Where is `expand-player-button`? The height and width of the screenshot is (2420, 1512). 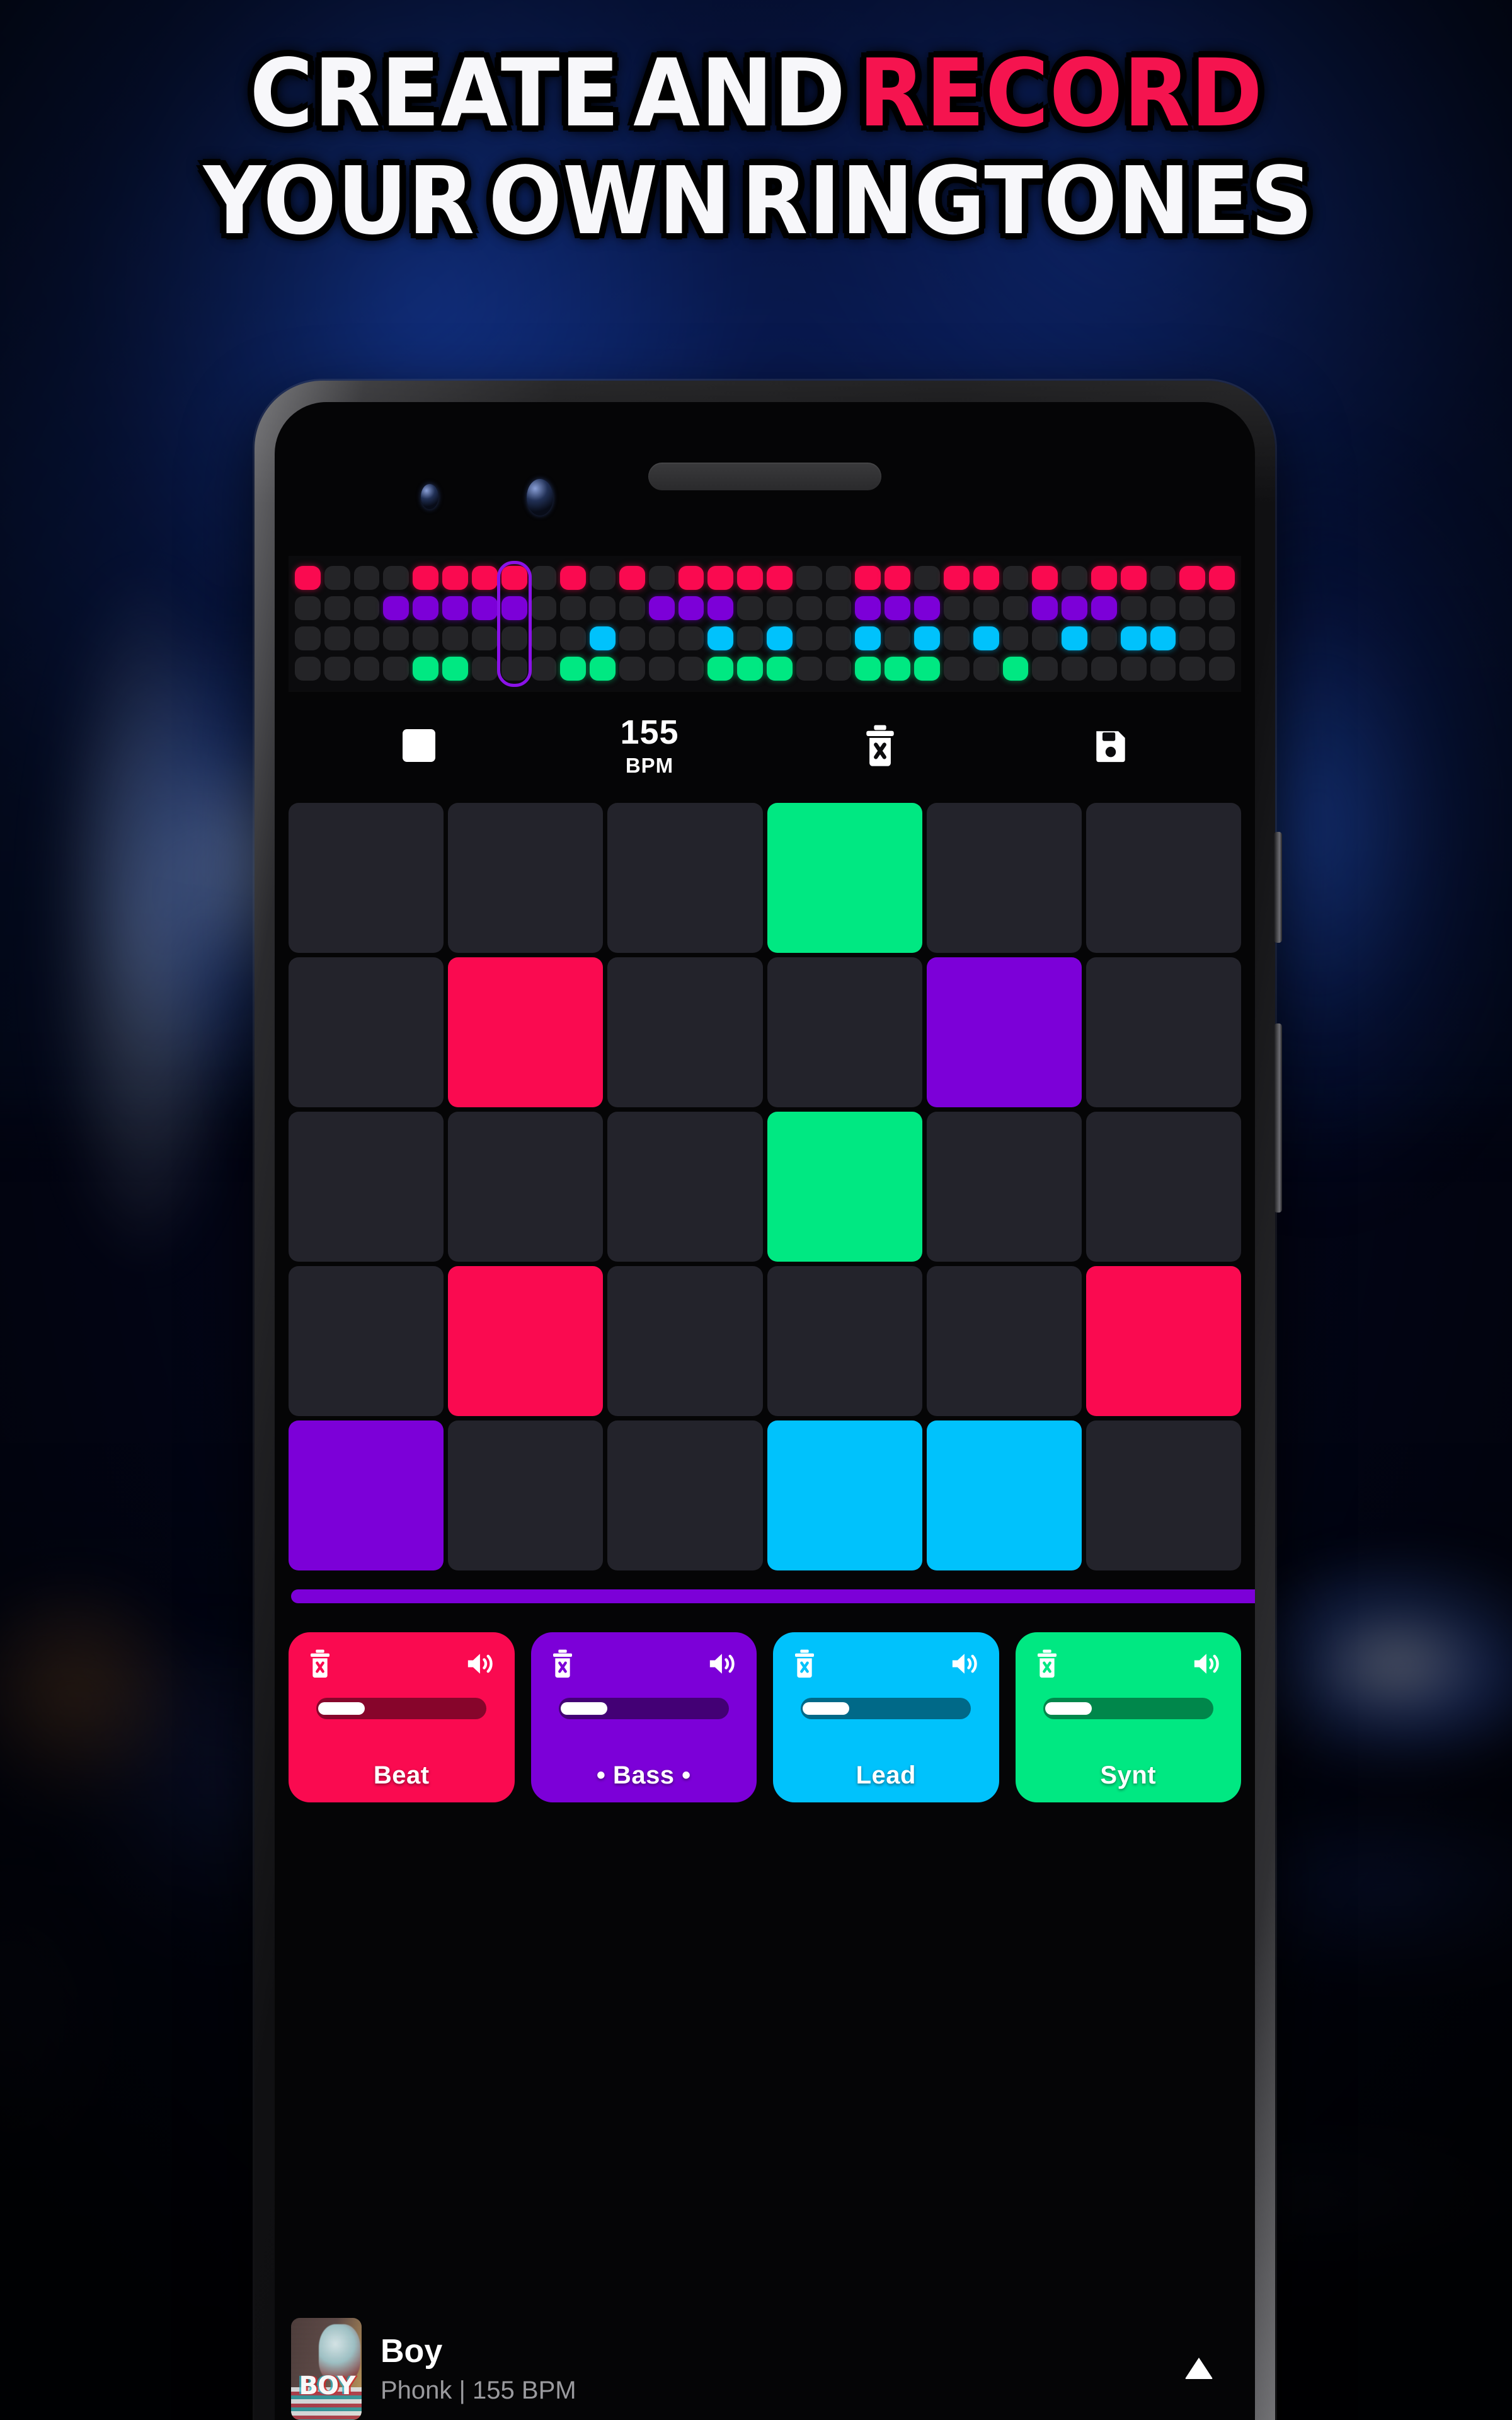 expand-player-button is located at coordinates (1199, 2369).